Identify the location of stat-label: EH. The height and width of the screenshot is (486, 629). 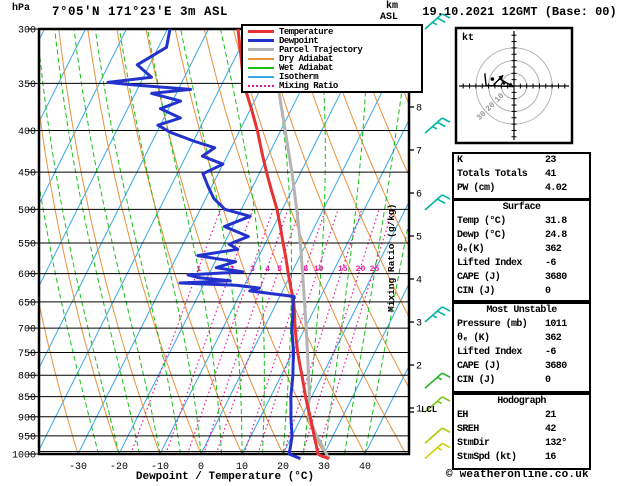
(462, 415).